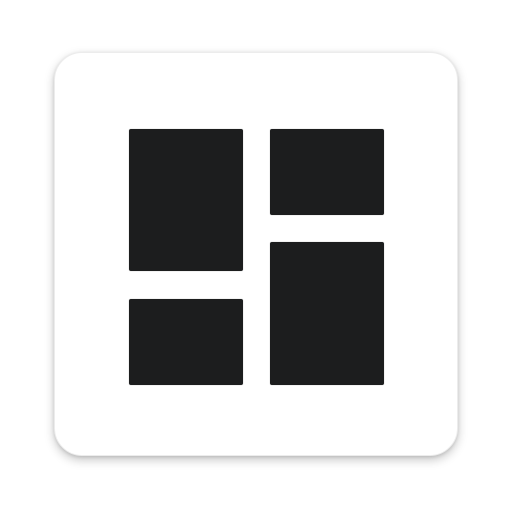 Image resolution: width=512 pixels, height=512 pixels. What do you see at coordinates (327, 172) in the screenshot?
I see `layout-tile-top-right` at bounding box center [327, 172].